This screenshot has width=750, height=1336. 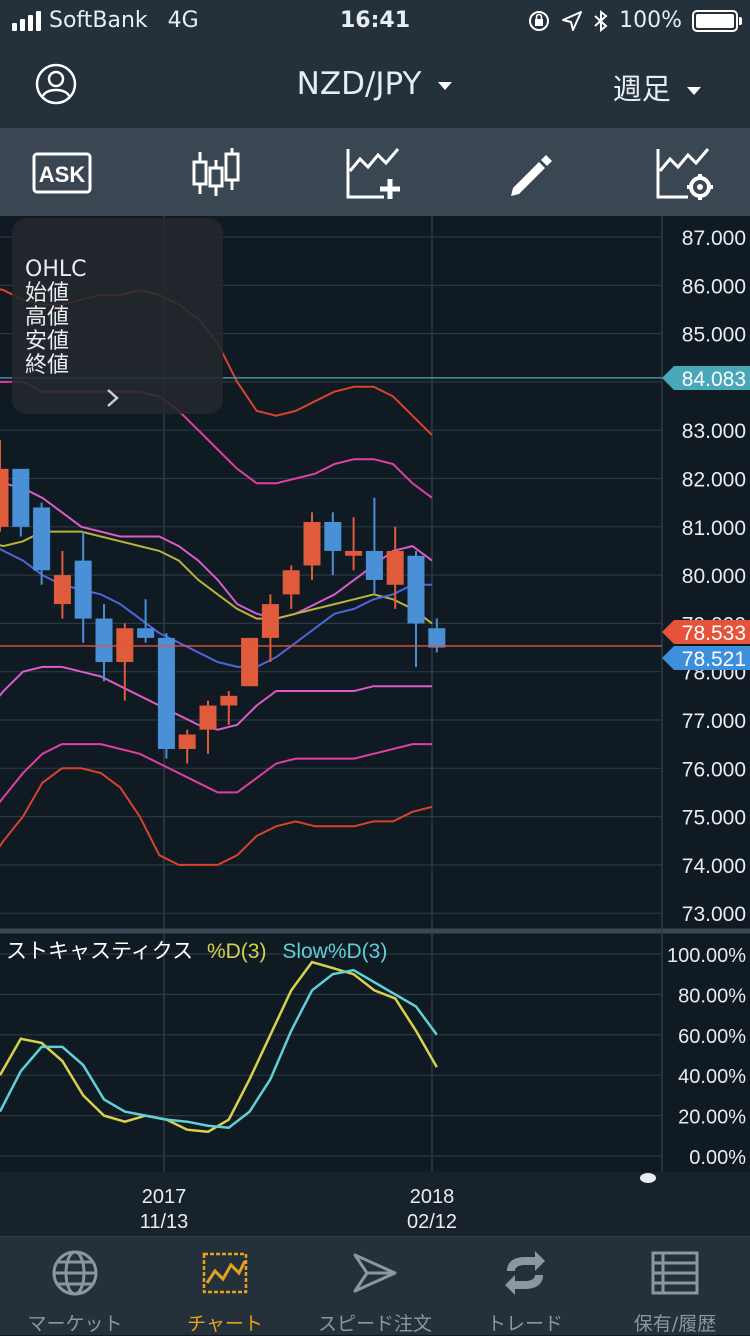 What do you see at coordinates (650, 20) in the screenshot?
I see `battery-percent: 100%` at bounding box center [650, 20].